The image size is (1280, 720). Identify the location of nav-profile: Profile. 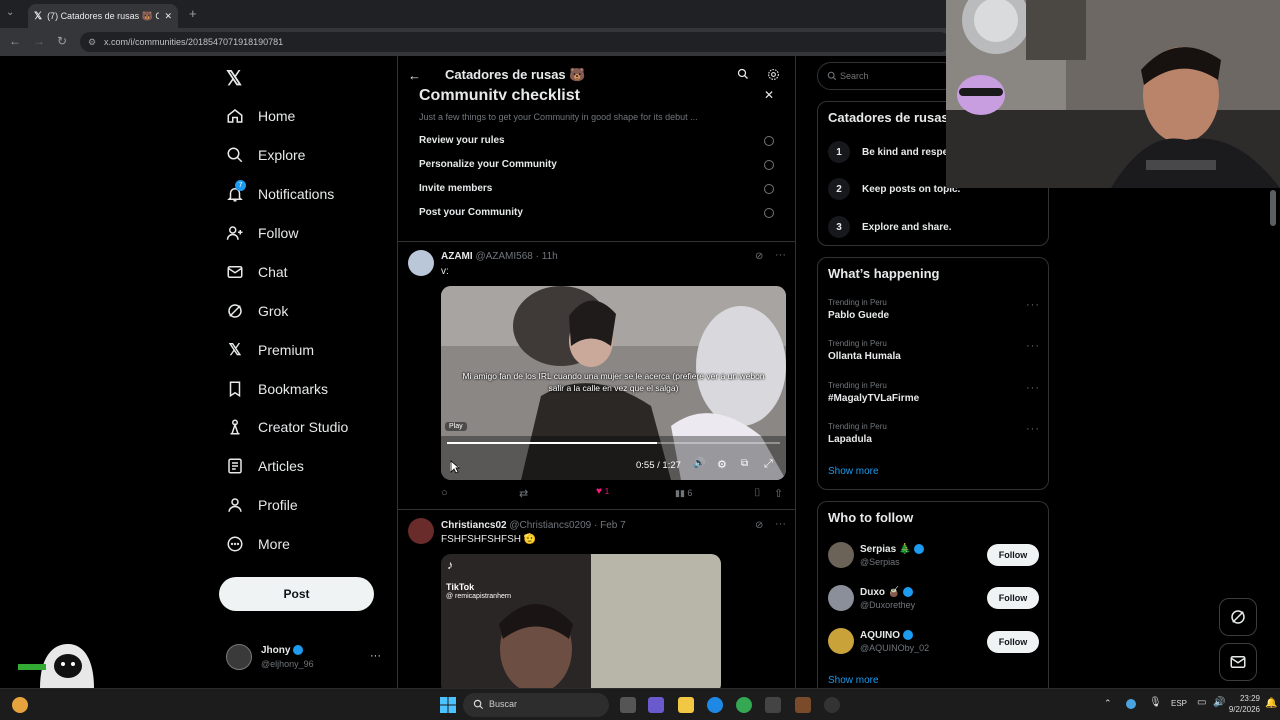
(262, 505).